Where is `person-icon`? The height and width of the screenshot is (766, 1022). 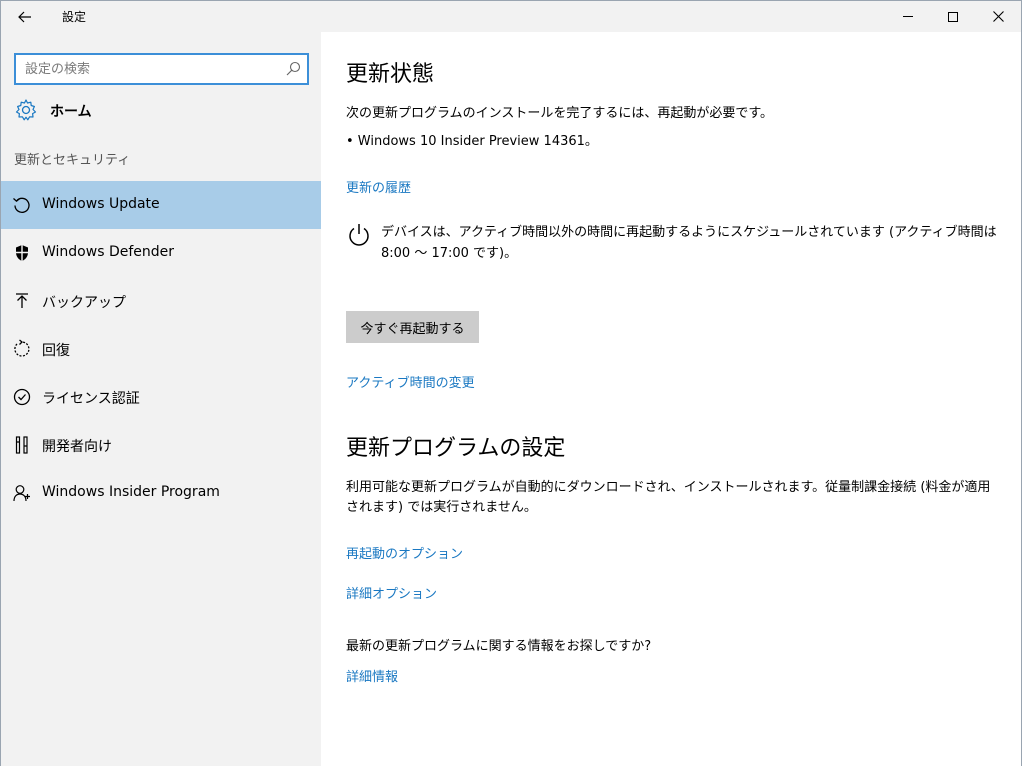
person-icon is located at coordinates (21, 493).